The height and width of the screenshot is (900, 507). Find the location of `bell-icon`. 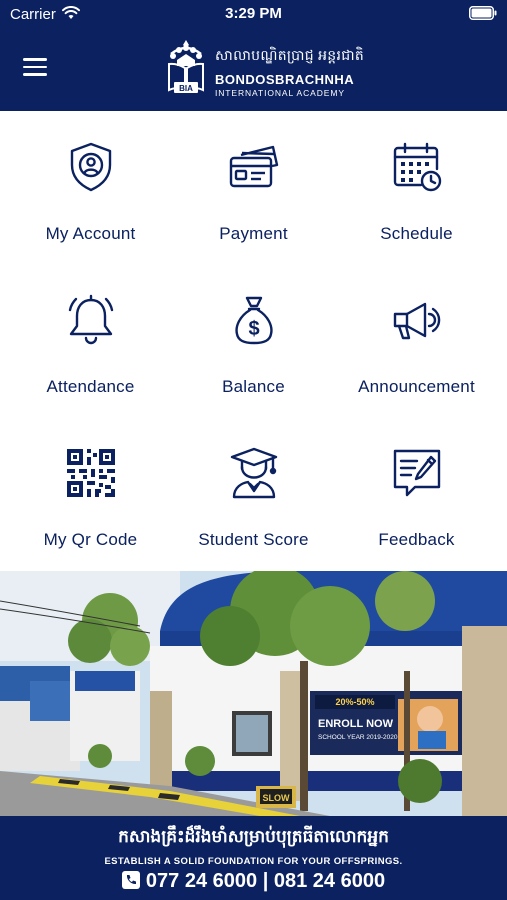

bell-icon is located at coordinates (91, 320).